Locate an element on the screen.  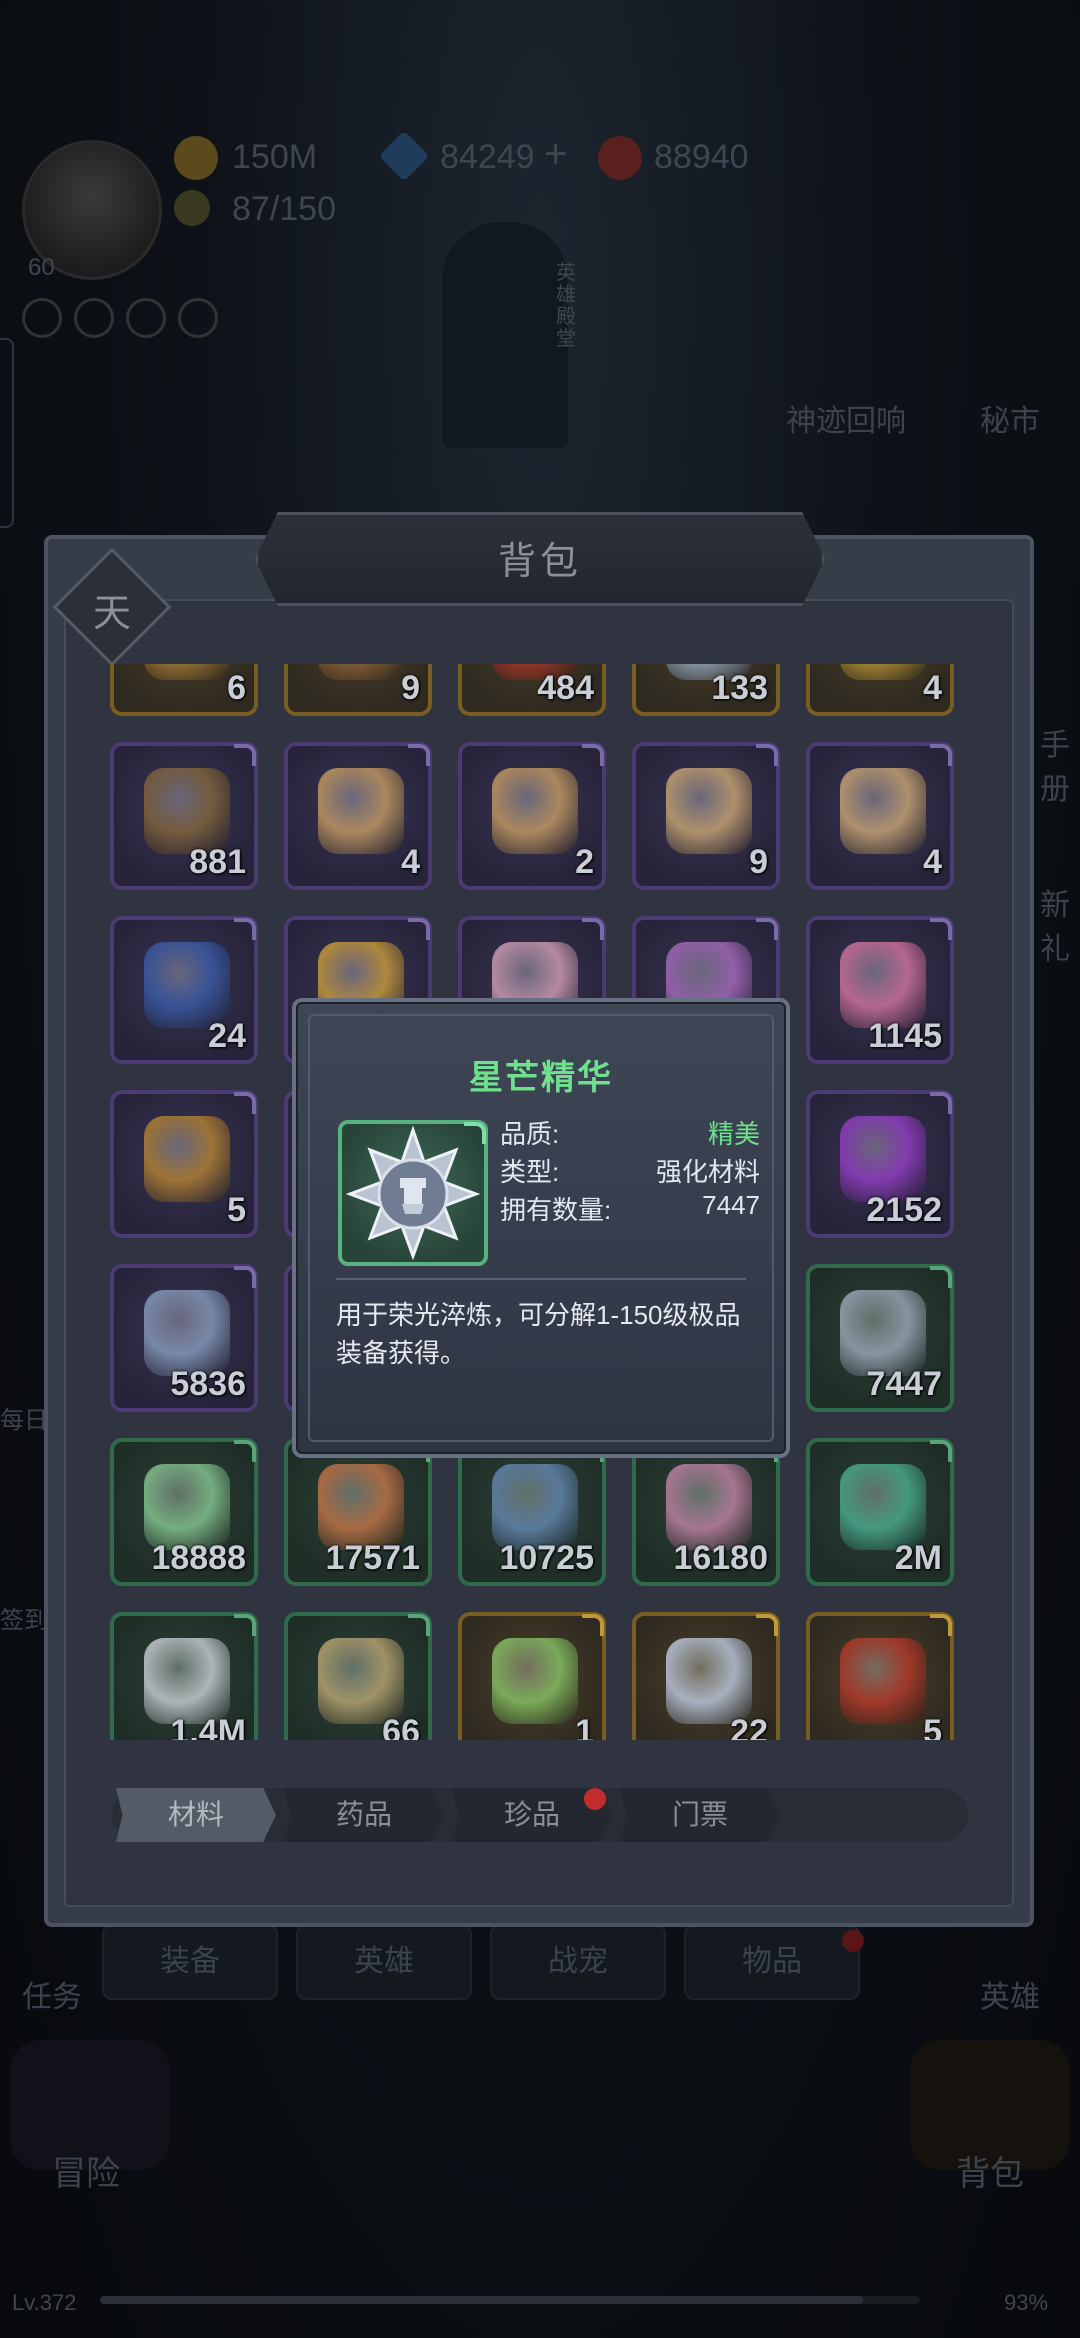
equipment-tab: 装备 is located at coordinates (190, 1962).